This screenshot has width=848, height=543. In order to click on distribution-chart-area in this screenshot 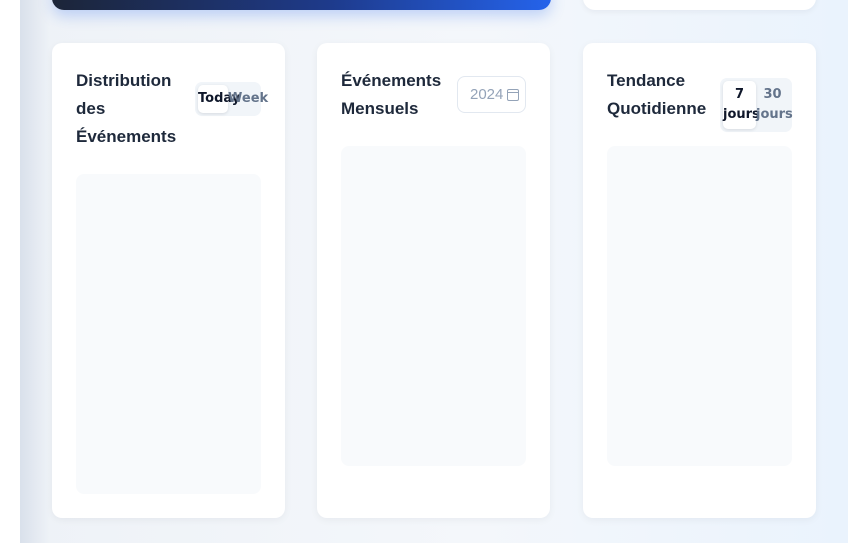, I will do `click(168, 334)`.